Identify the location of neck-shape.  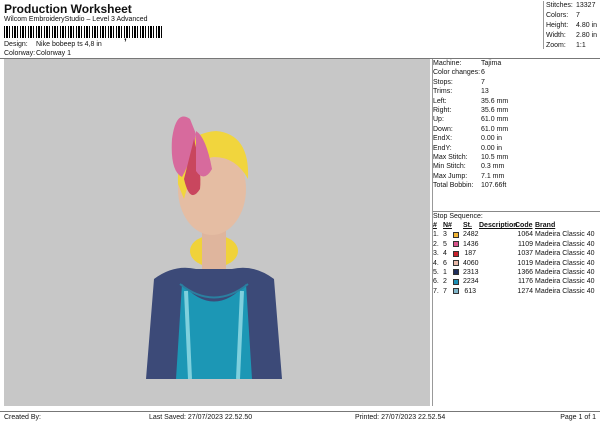
(214, 249).